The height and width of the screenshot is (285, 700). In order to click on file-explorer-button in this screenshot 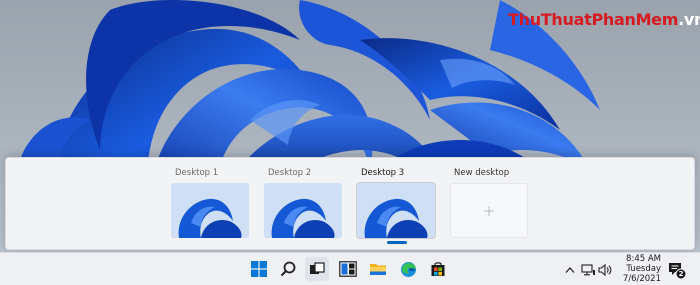, I will do `click(378, 269)`.